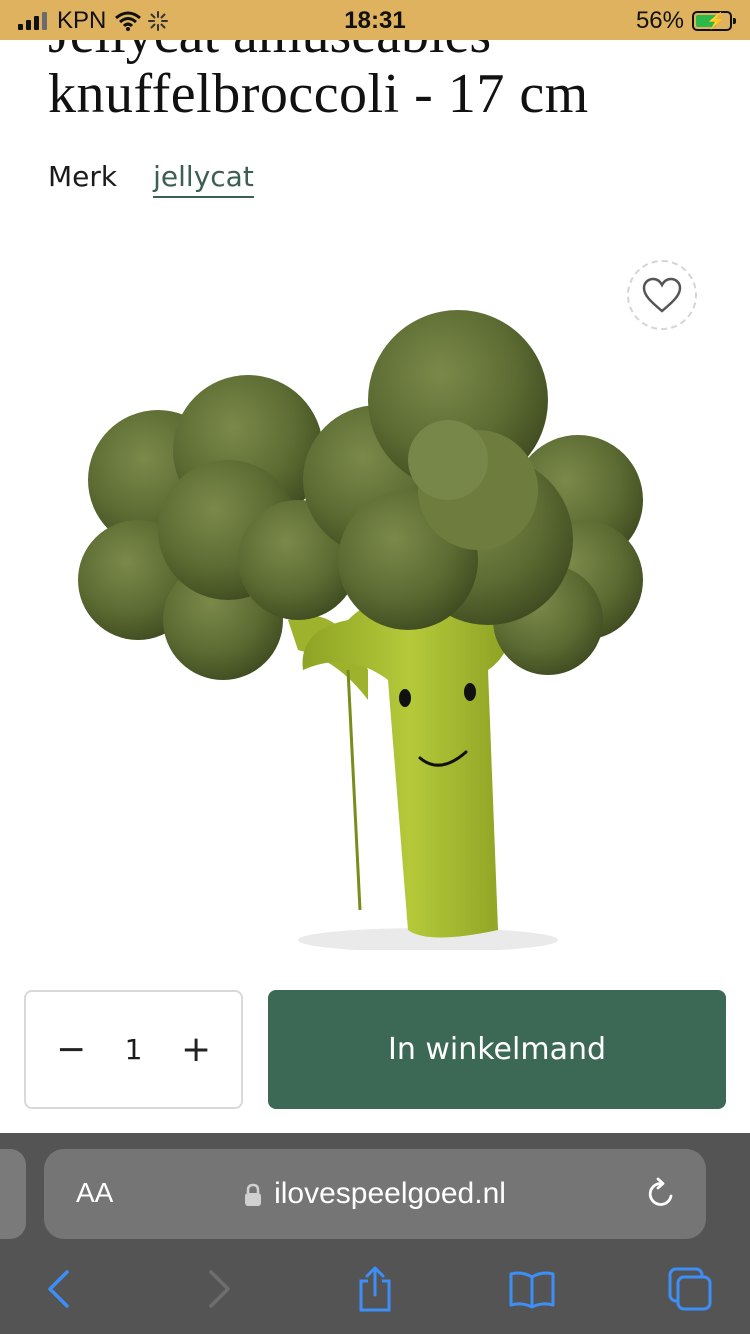  I want to click on tabs-button, so click(690, 1289).